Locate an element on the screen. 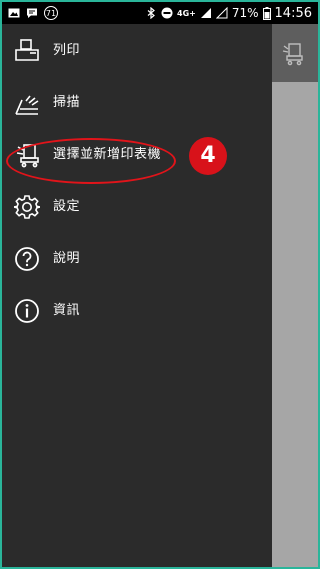 The image size is (320, 569). info-icon is located at coordinates (27, 311).